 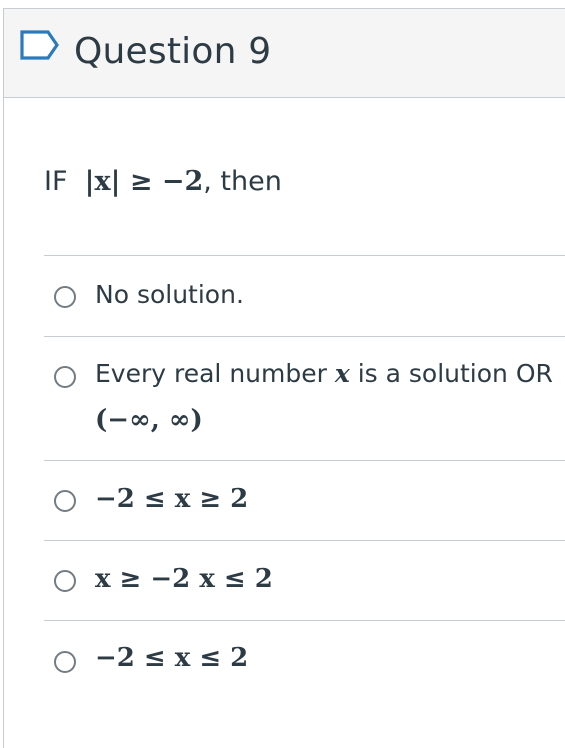 I want to click on answer-option-3: −2 ≤ x ≥ 2, so click(x=304, y=500).